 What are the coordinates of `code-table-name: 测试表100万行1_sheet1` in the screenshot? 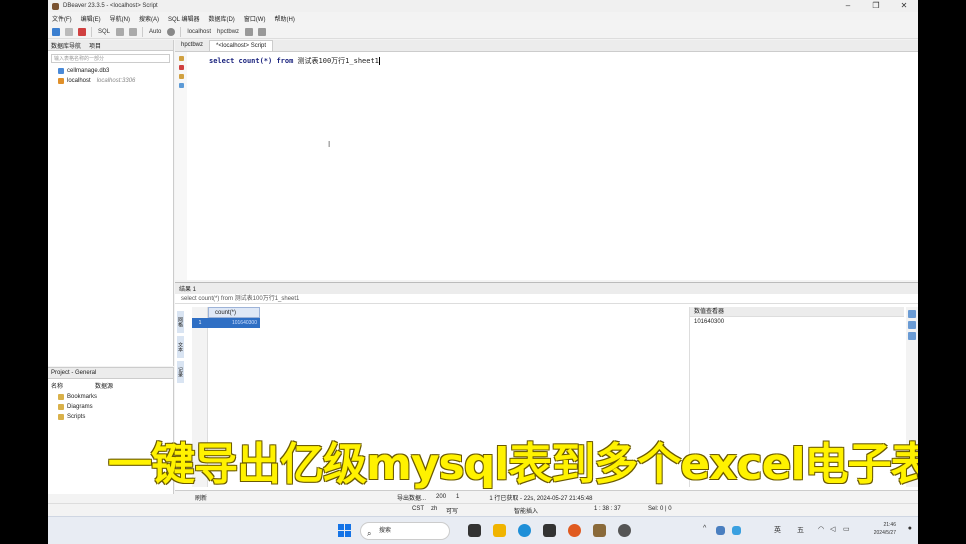 It's located at (338, 61).